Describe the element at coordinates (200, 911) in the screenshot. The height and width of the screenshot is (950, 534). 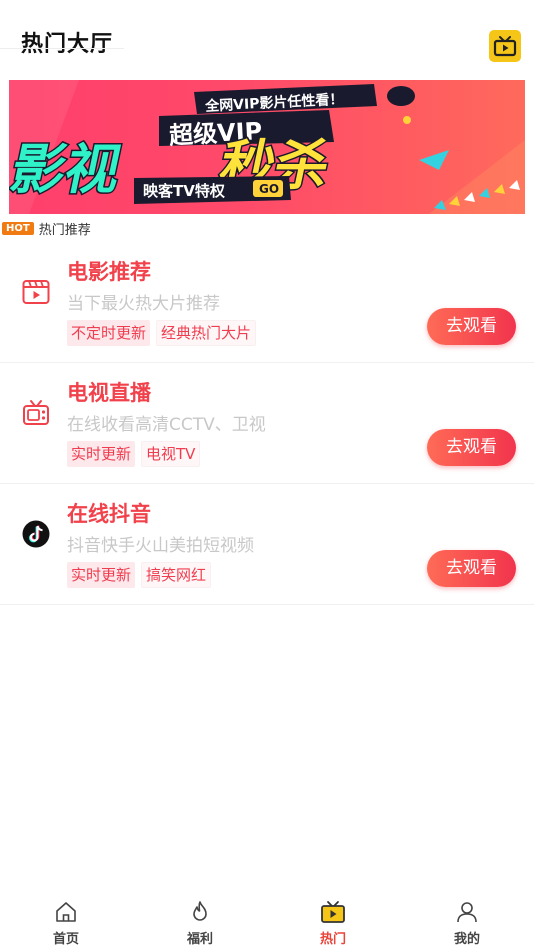
I see `flame-icon` at that location.